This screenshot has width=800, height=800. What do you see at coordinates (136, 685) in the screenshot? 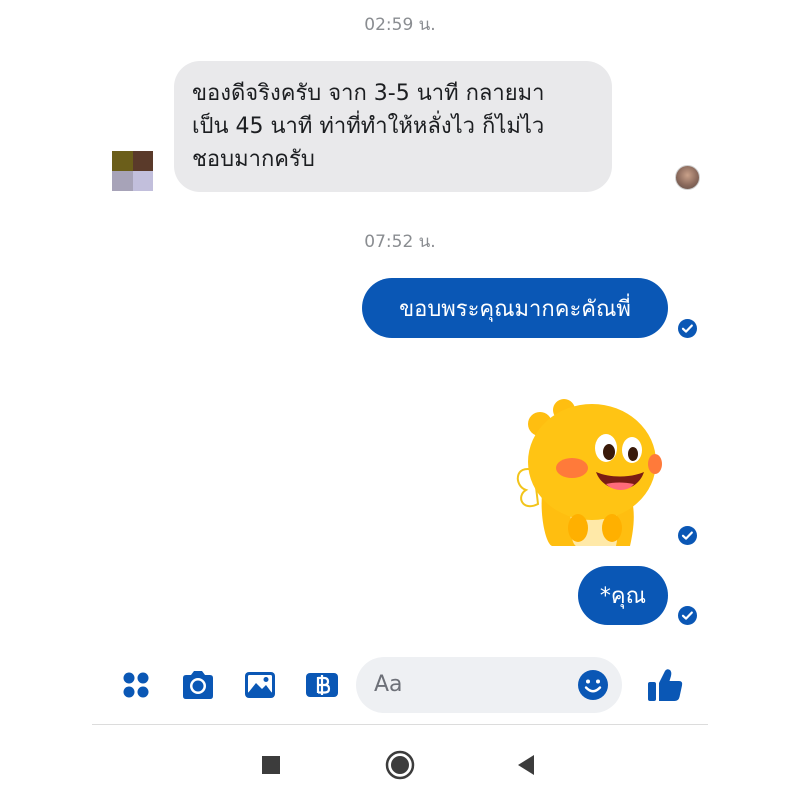
I see `menu-icon` at bounding box center [136, 685].